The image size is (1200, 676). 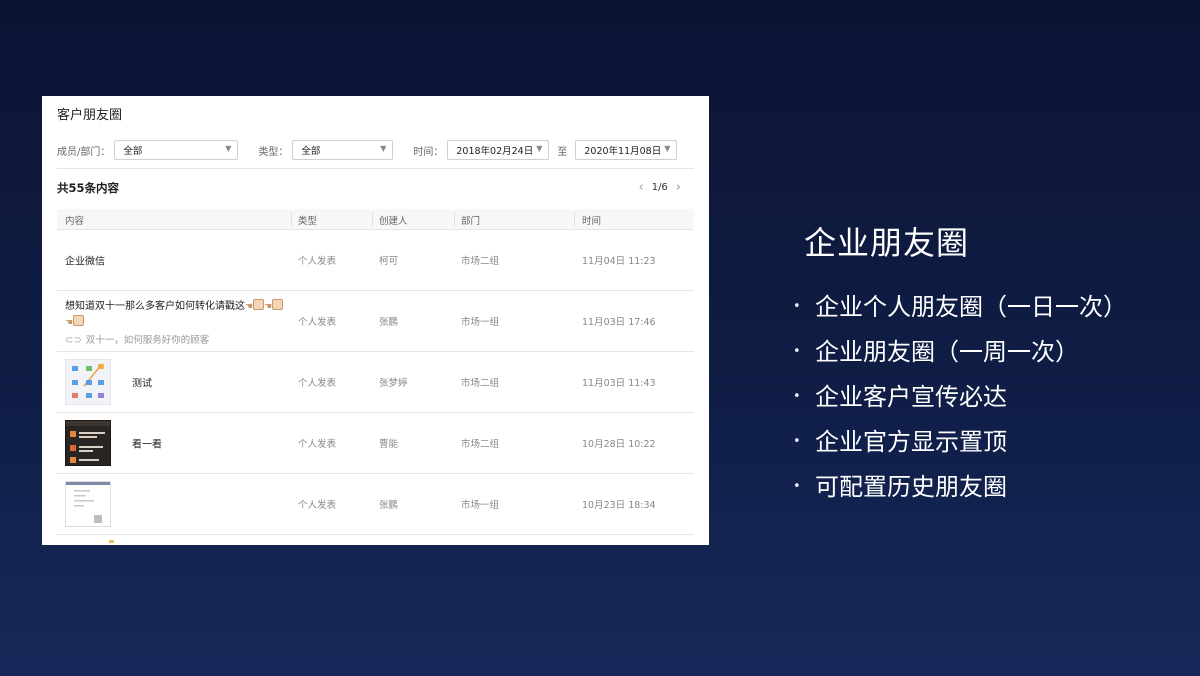 What do you see at coordinates (155, 306) in the screenshot?
I see `row-content-text: 想知道双十一那么多客户如何转化请戳这` at bounding box center [155, 306].